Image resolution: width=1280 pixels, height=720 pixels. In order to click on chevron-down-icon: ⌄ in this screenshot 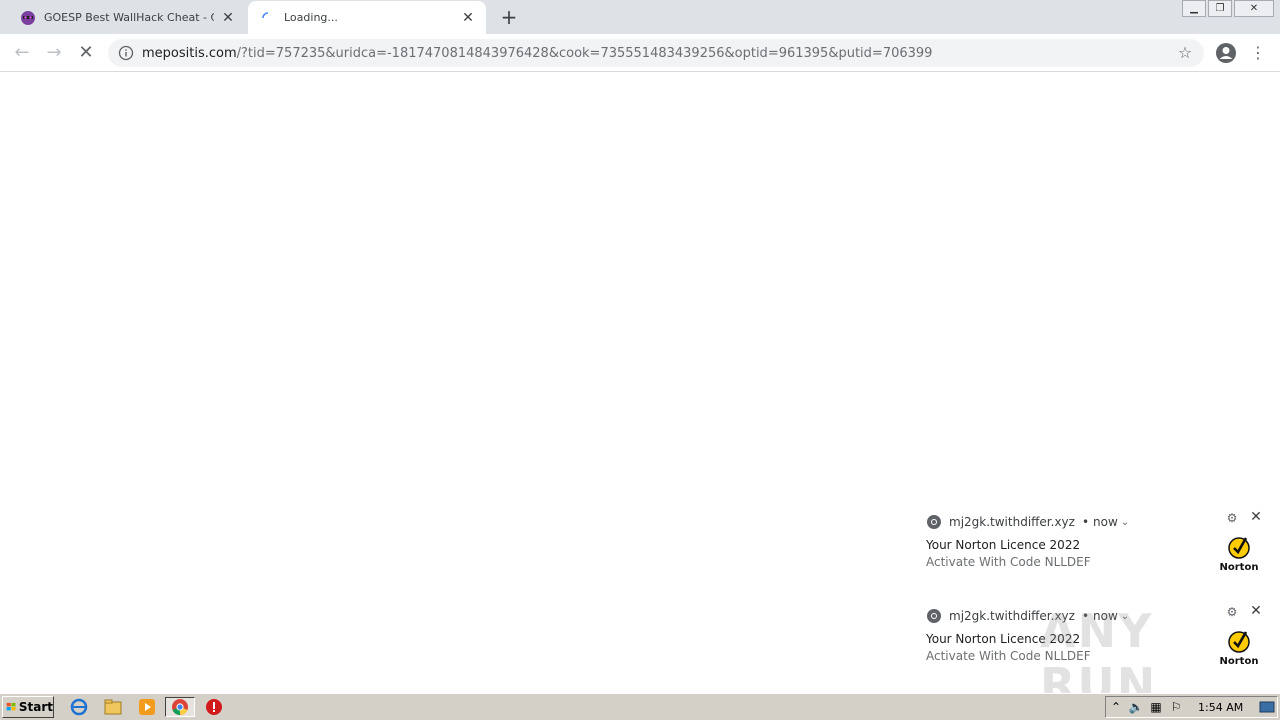, I will do `click(1125, 522)`.